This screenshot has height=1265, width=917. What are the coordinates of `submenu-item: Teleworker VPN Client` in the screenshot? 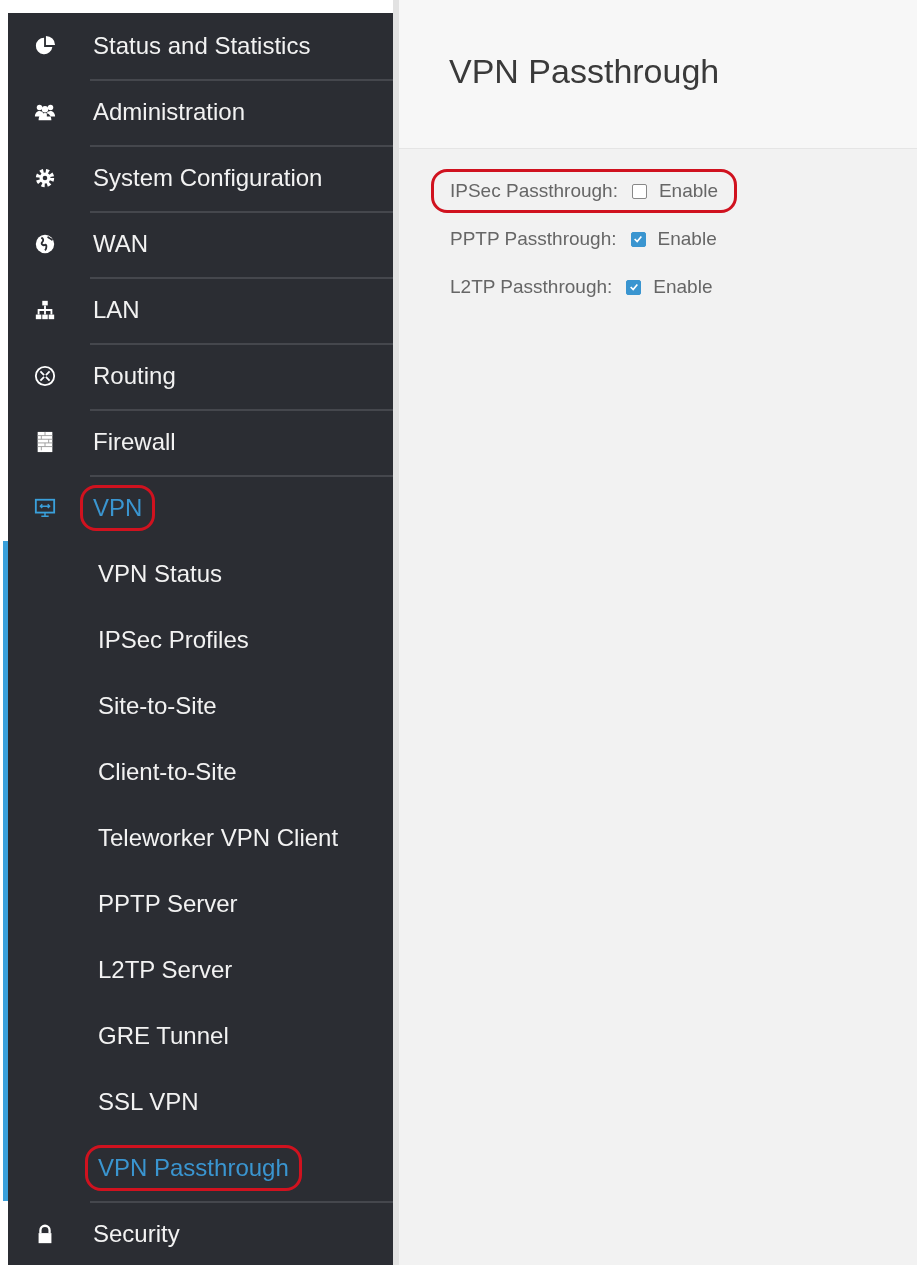 It's located at (218, 838).